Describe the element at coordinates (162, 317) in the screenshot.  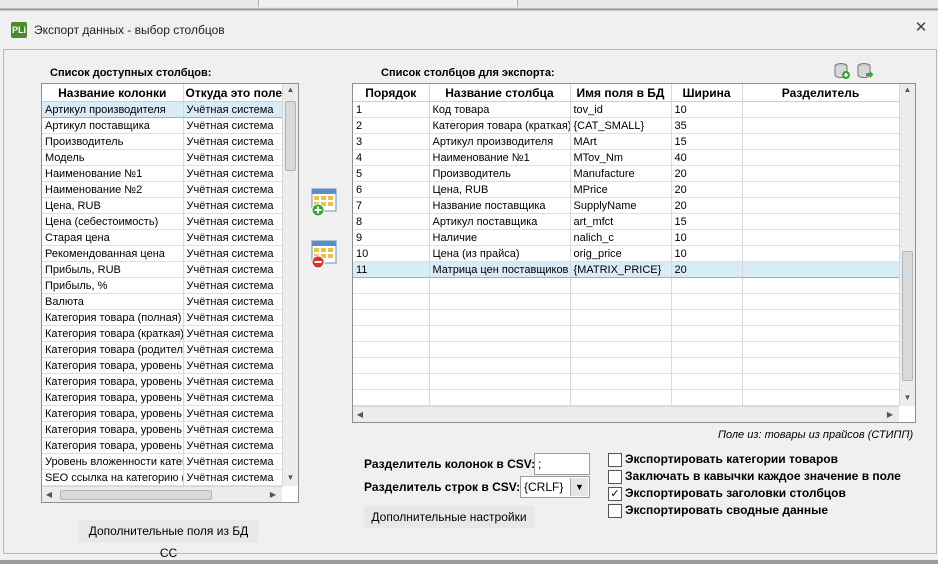
I see `table-row: Категория товара (полная) Учётная система` at that location.